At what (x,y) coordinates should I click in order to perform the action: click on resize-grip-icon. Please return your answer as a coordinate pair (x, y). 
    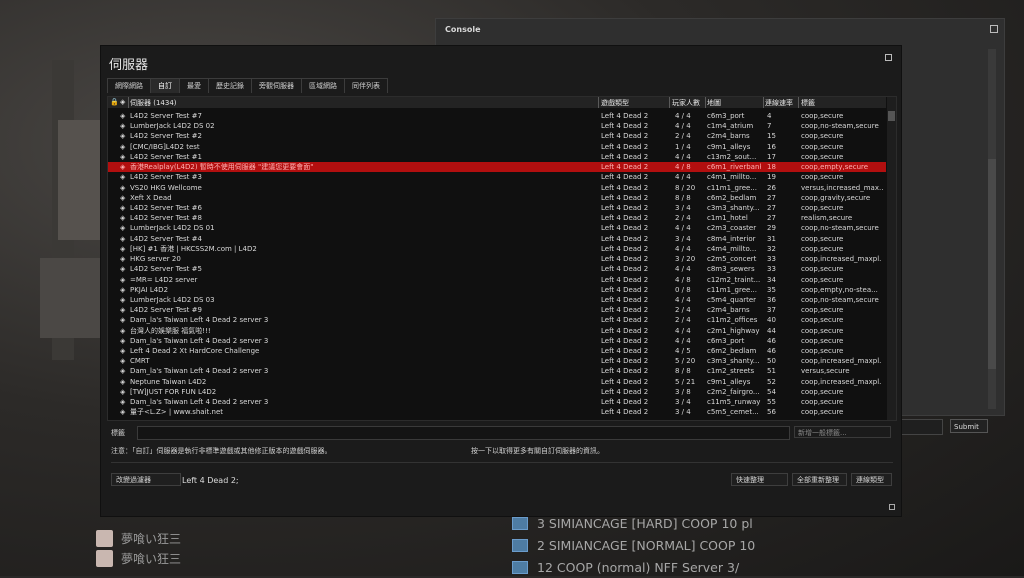
    Looking at the image, I should click on (892, 507).